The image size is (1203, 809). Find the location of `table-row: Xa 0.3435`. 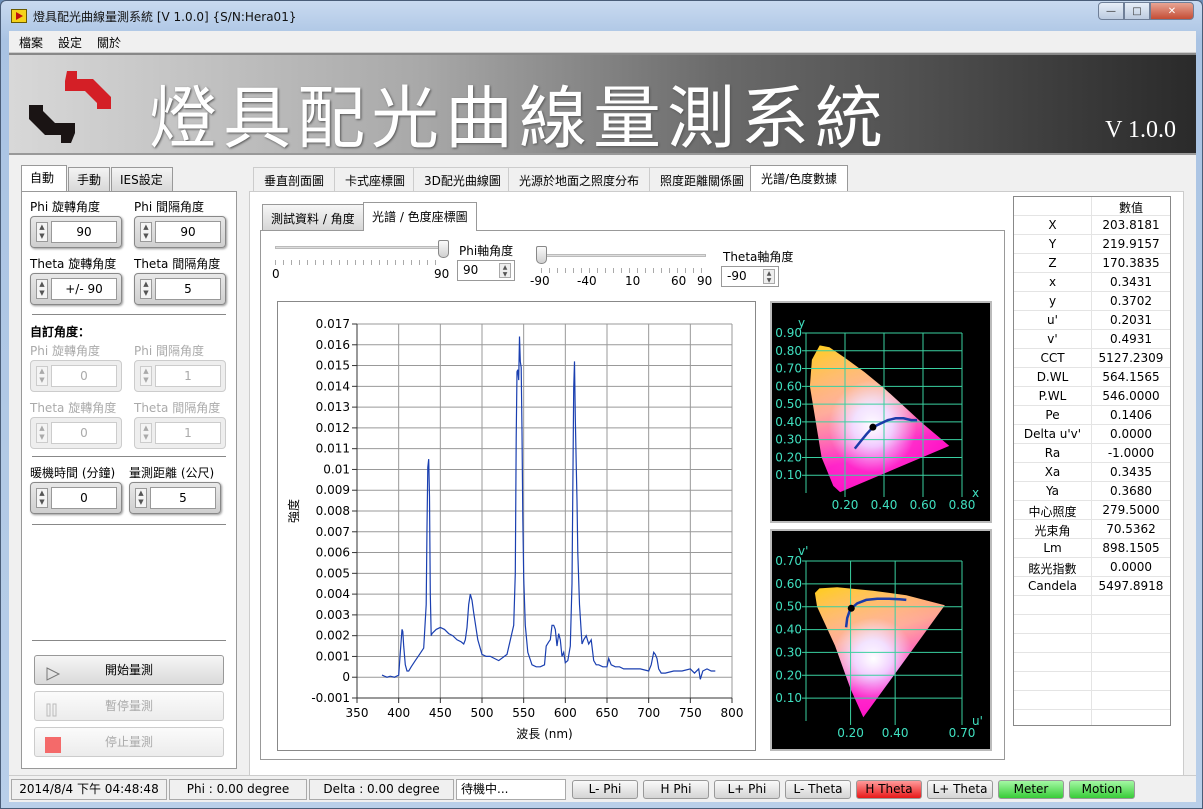

table-row: Xa 0.3435 is located at coordinates (1092, 472).